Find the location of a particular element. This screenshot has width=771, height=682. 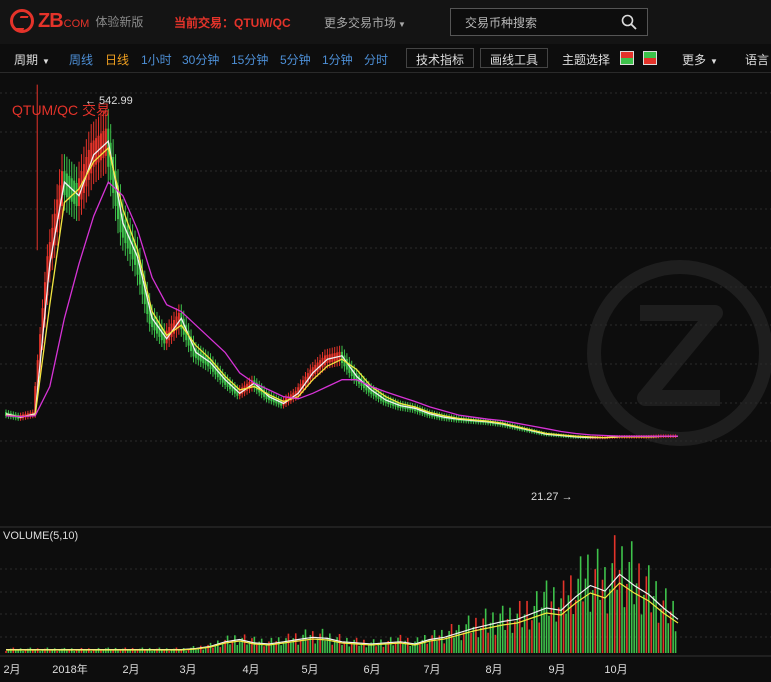

watermark-logo-icon is located at coordinates (679, 353).